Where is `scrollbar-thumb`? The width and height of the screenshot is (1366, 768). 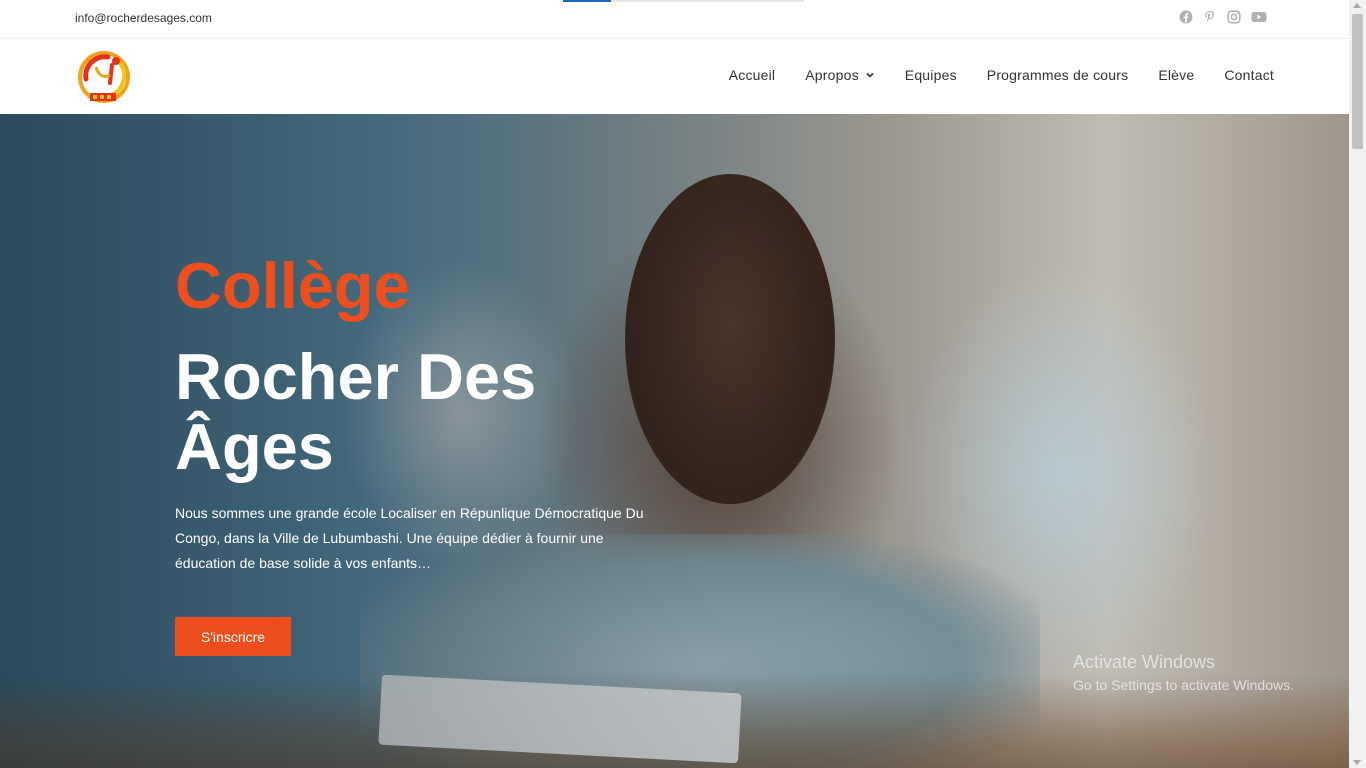
scrollbar-thumb is located at coordinates (1357, 81).